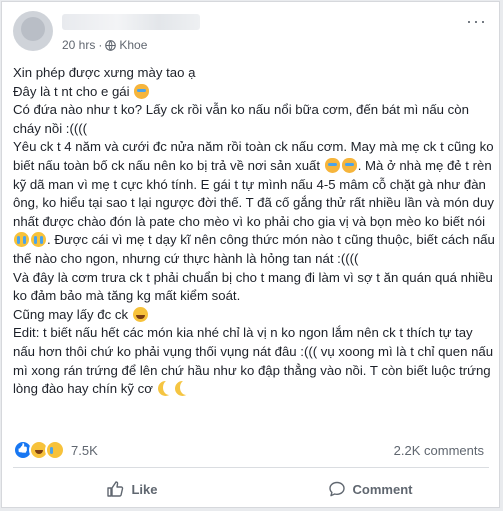 This screenshot has height=511, width=503. I want to click on comment-icon, so click(336, 489).